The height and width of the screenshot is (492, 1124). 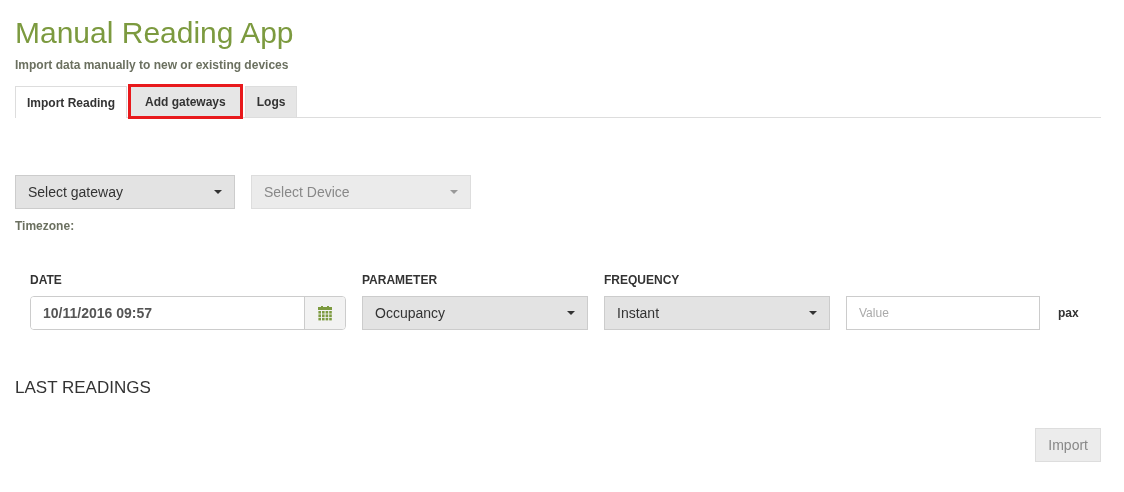 What do you see at coordinates (152, 65) in the screenshot?
I see `app-subtitle: Import data manually to new or existing devices` at bounding box center [152, 65].